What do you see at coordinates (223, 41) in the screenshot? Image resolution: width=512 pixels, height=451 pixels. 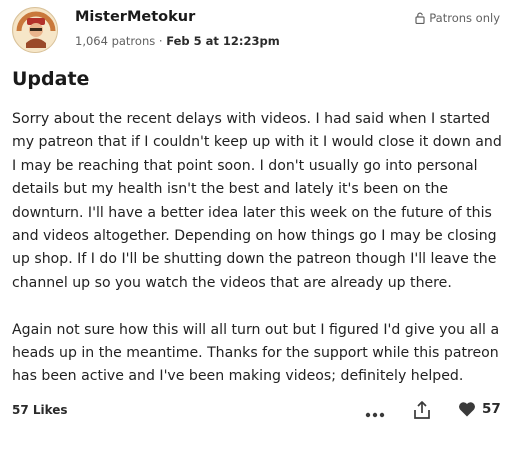 I see `post-date: Feb 5 at 12:23pm` at bounding box center [223, 41].